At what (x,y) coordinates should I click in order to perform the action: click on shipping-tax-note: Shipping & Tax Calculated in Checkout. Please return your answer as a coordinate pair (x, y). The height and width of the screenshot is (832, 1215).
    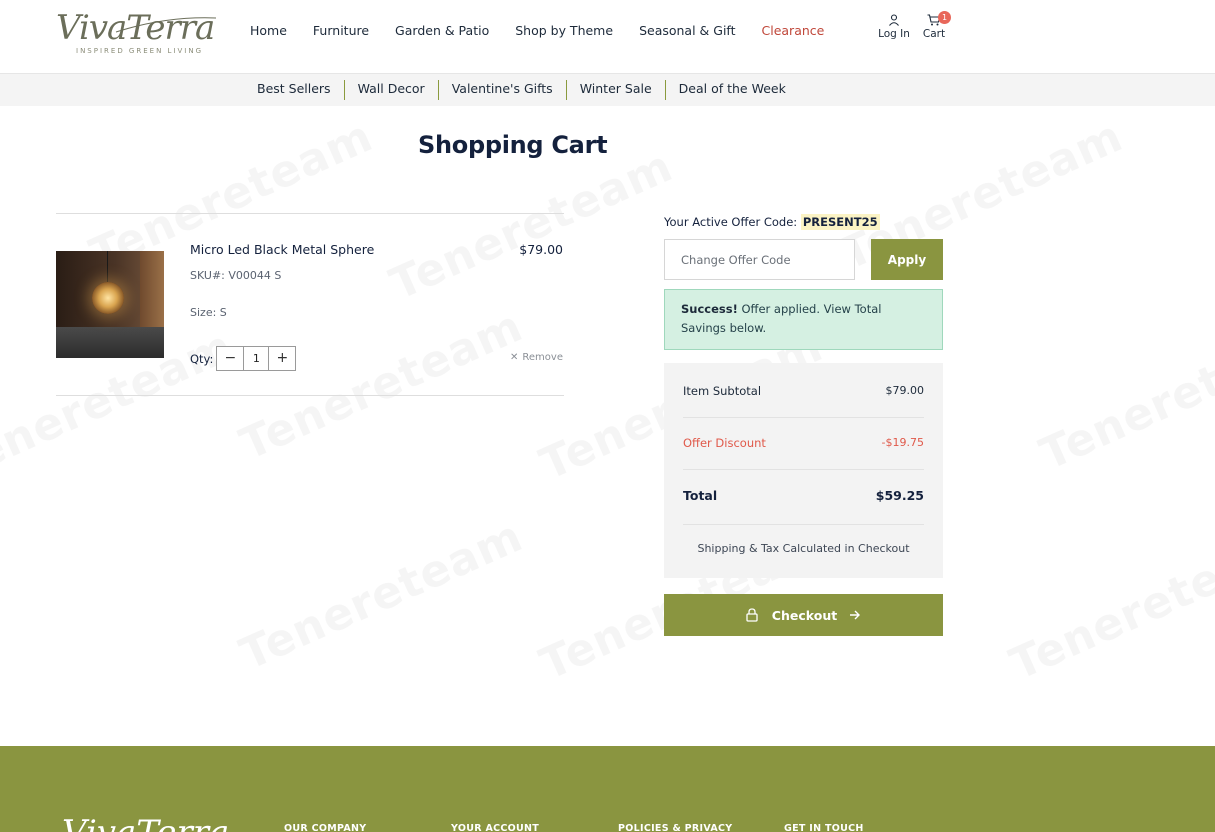
    Looking at the image, I should click on (803, 548).